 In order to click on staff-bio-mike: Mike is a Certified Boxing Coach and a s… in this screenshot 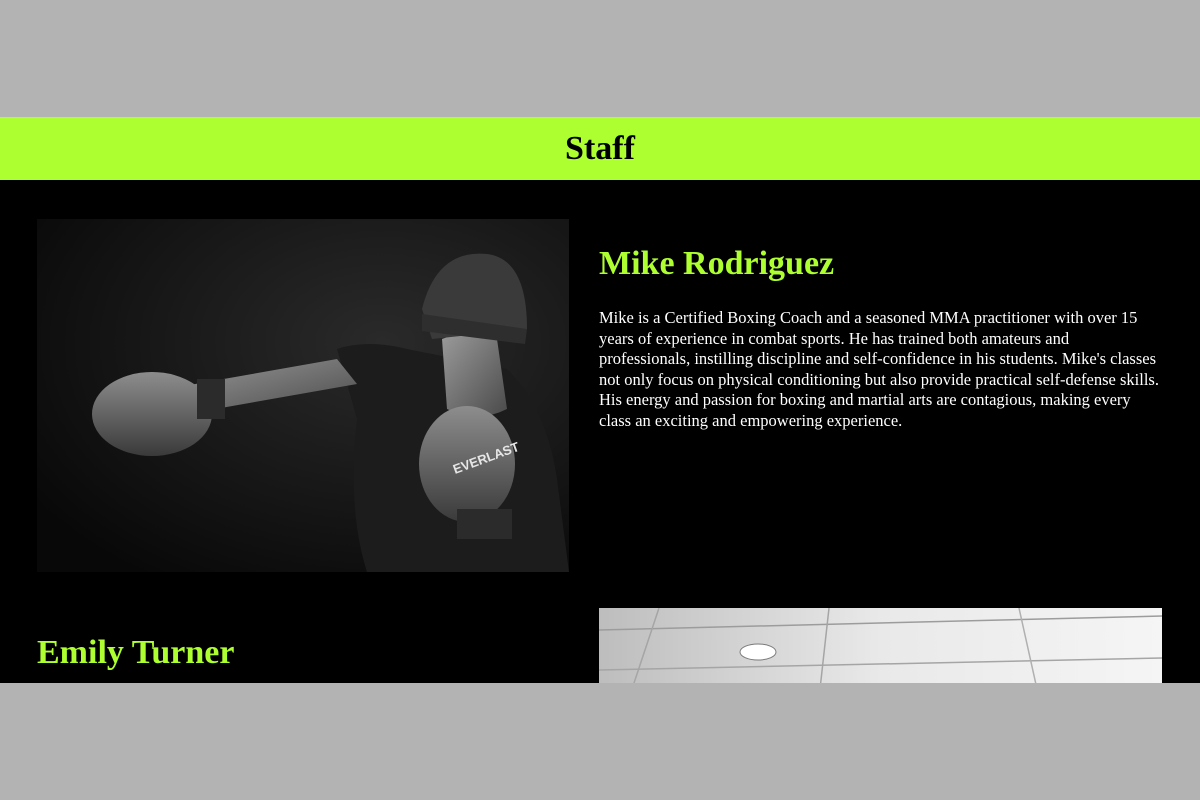, I will do `click(879, 369)`.